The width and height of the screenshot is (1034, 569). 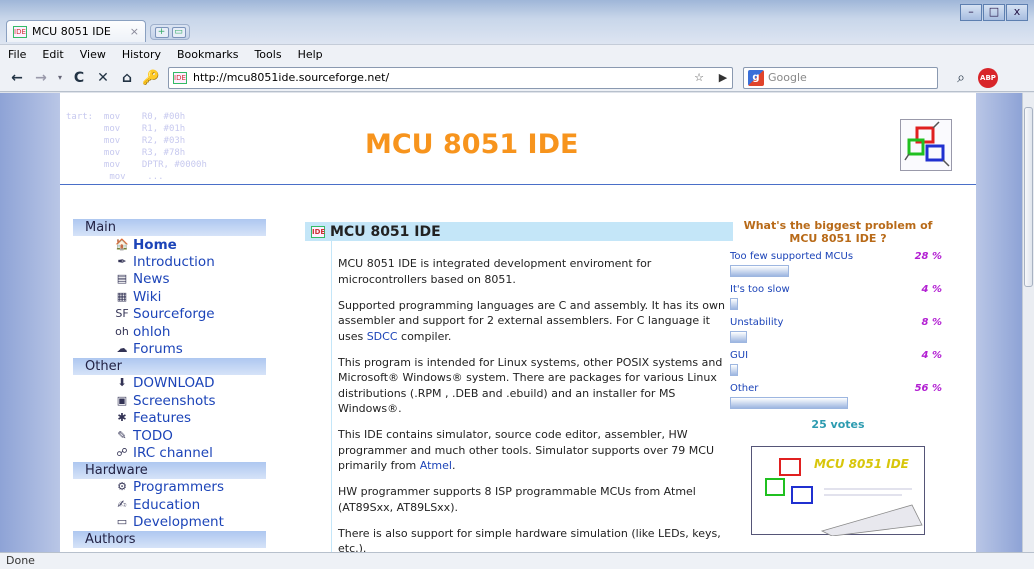 What do you see at coordinates (840, 77) in the screenshot?
I see `search-box: g Google` at bounding box center [840, 77].